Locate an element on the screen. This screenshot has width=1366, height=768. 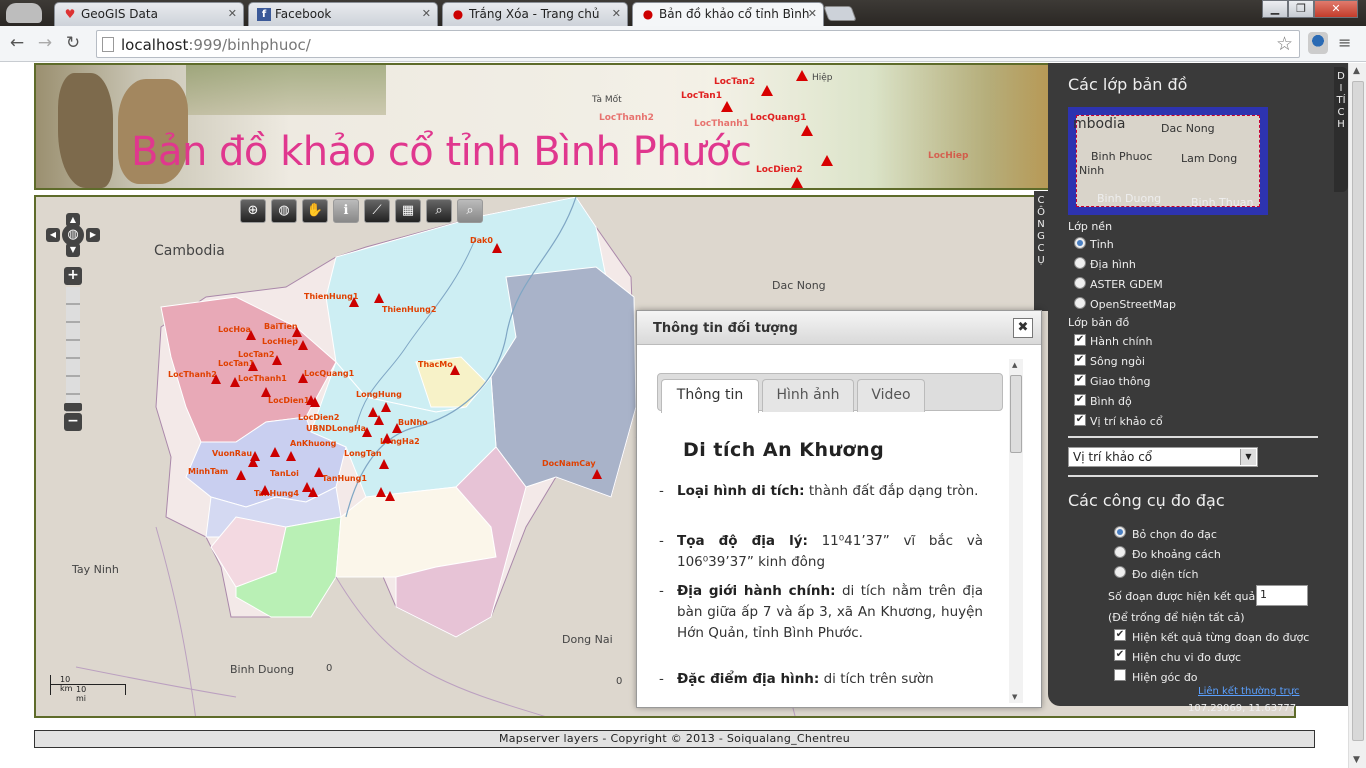
pan-right-icon: ▶ is located at coordinates (93, 235).